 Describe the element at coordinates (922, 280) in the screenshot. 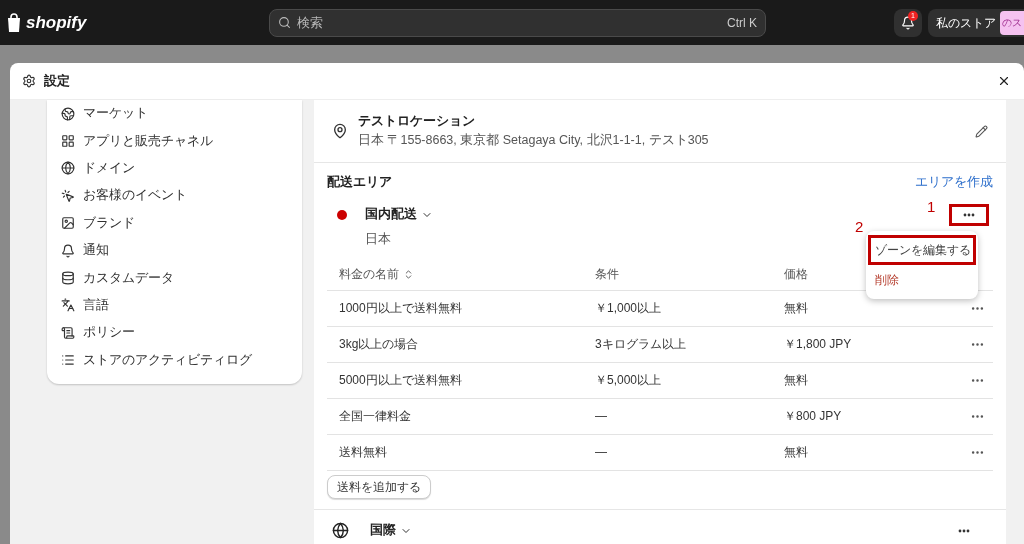

I see `menu-item: 削除` at that location.